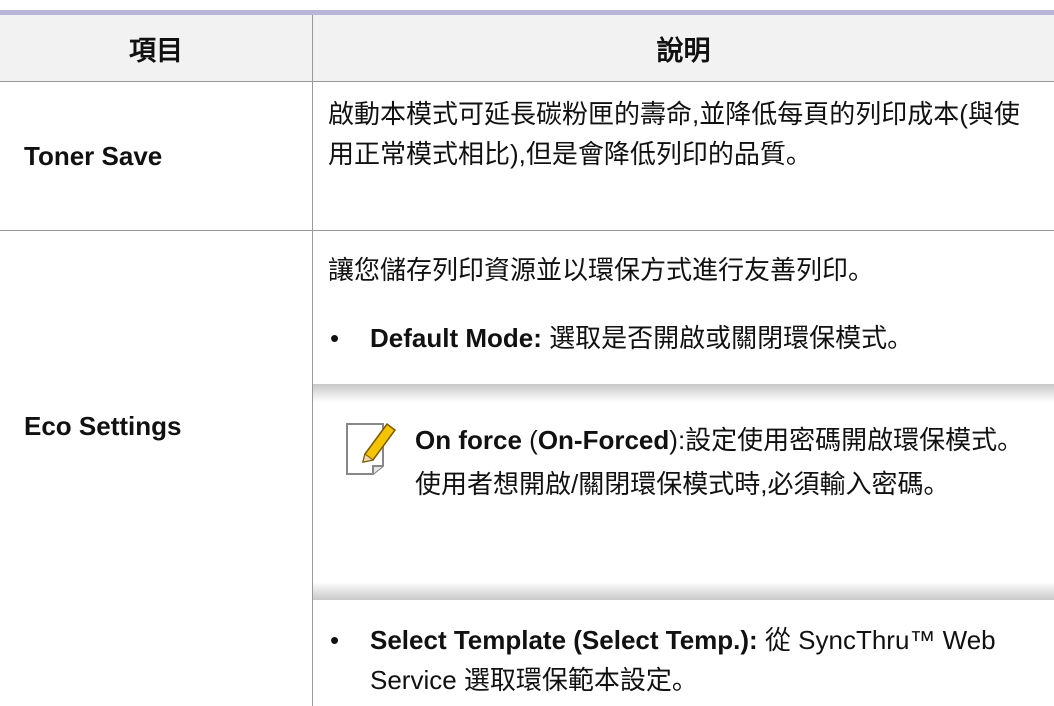 The image size is (1054, 706). Describe the element at coordinates (156, 50) in the screenshot. I see `header-item: 項目` at that location.